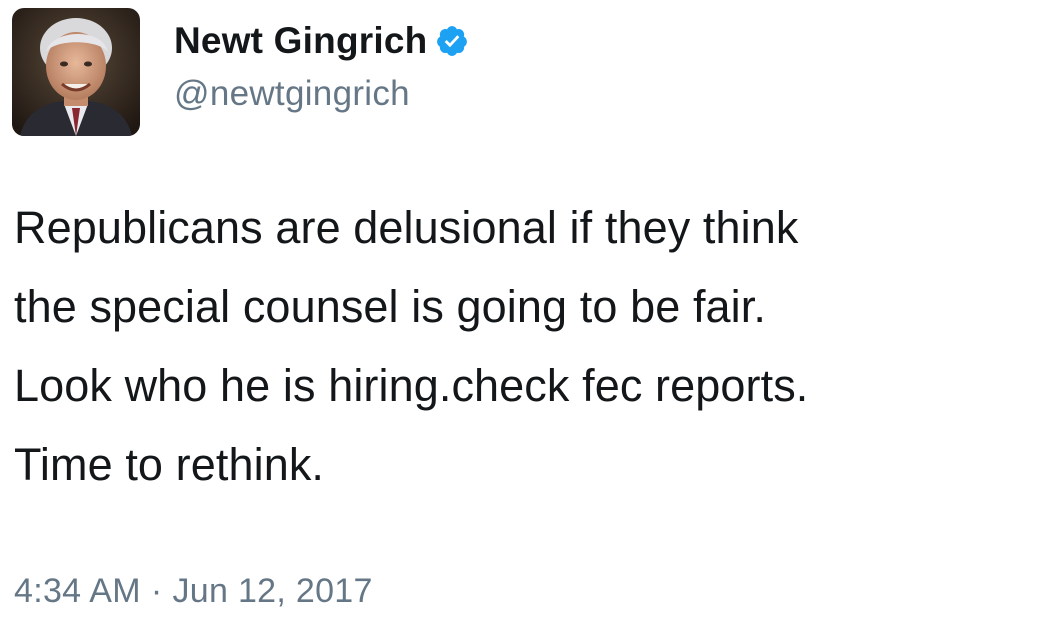 This screenshot has width=1047, height=626. What do you see at coordinates (77, 591) in the screenshot?
I see `tweet-time: 4:34 AM` at bounding box center [77, 591].